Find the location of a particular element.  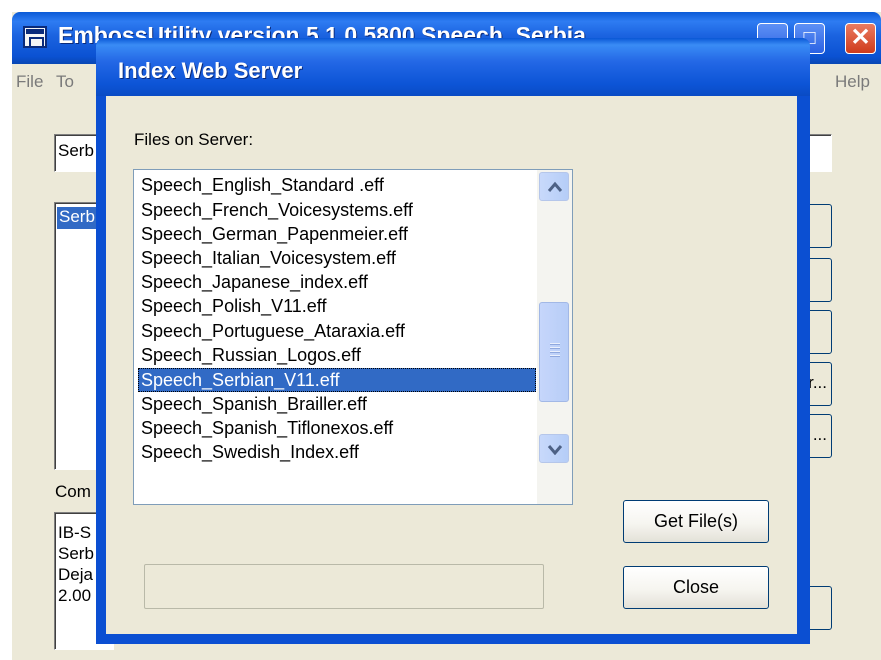

list-item: Speech_Swedish_Index.eff is located at coordinates (337, 452).